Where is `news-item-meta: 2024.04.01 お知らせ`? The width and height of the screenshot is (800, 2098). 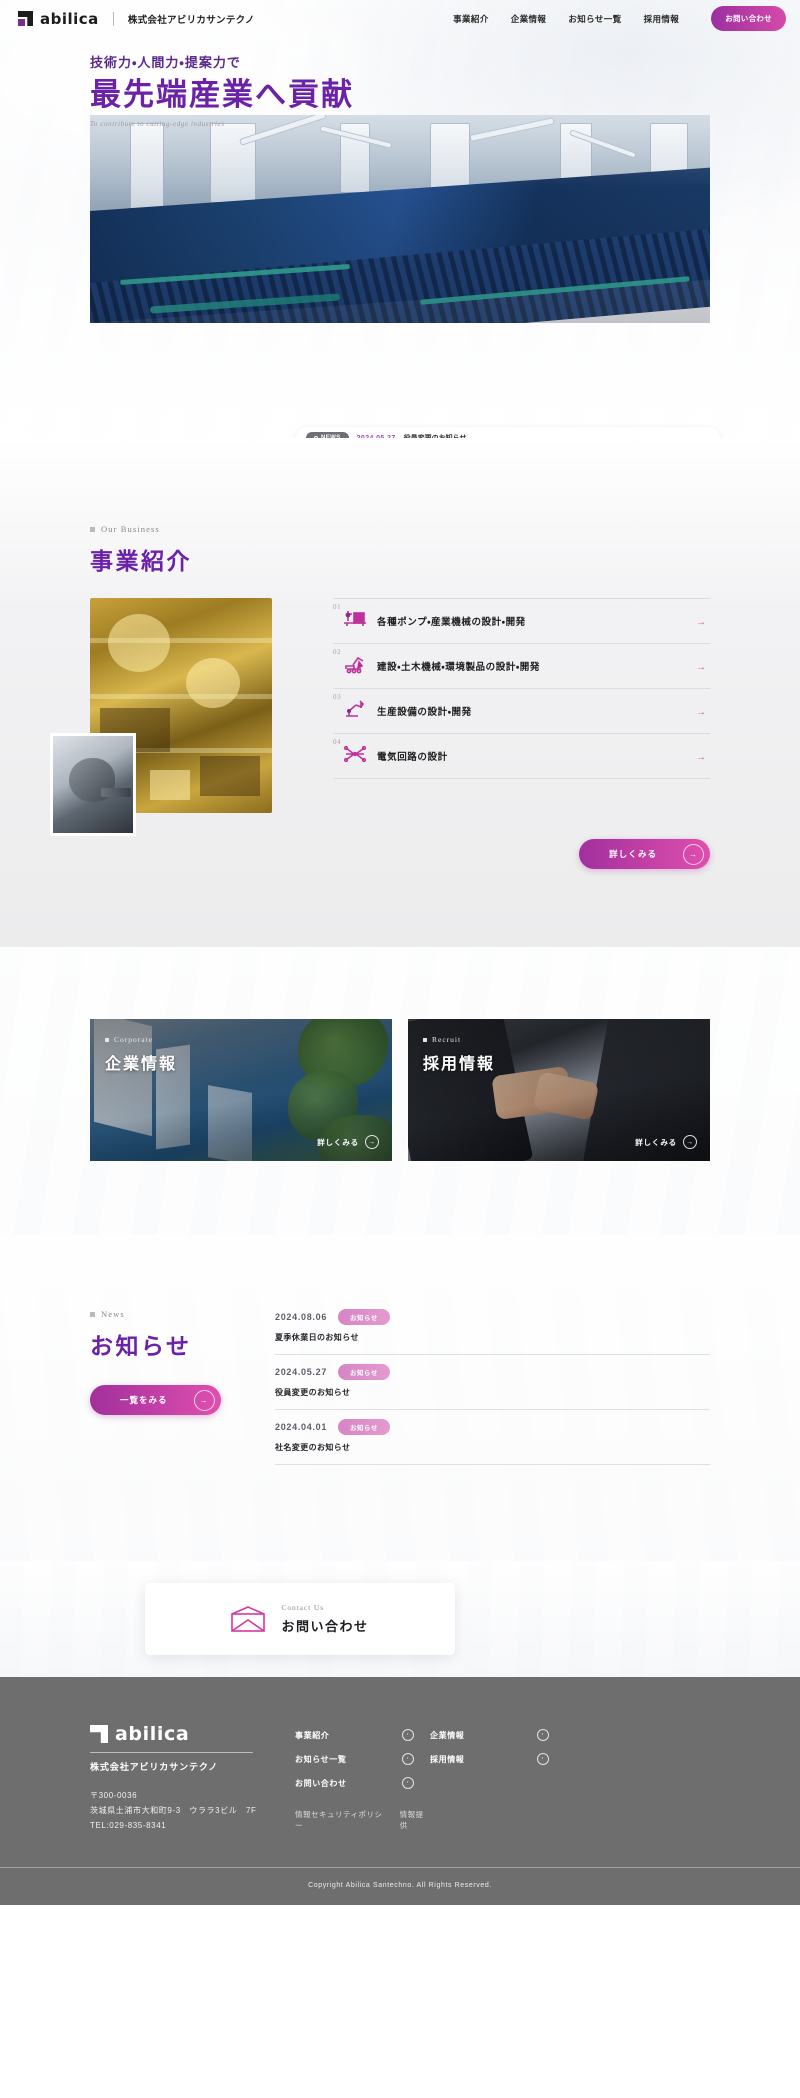
news-item-meta: 2024.04.01 お知らせ is located at coordinates (492, 1427).